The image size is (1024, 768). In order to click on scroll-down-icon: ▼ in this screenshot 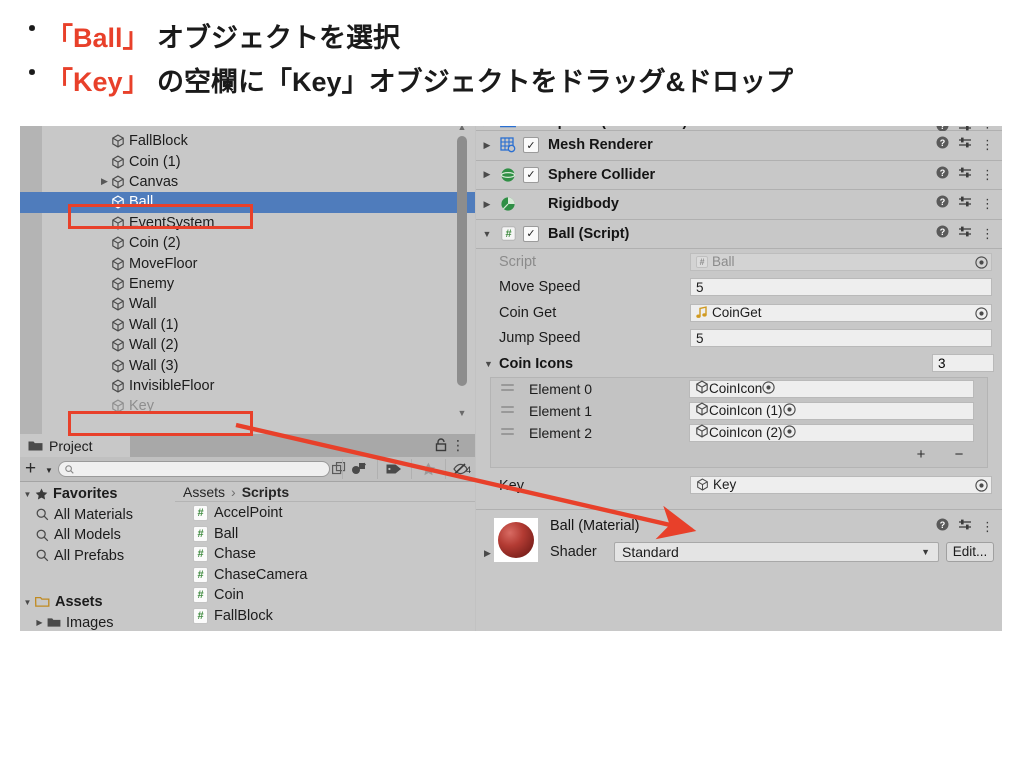, I will do `click(462, 413)`.